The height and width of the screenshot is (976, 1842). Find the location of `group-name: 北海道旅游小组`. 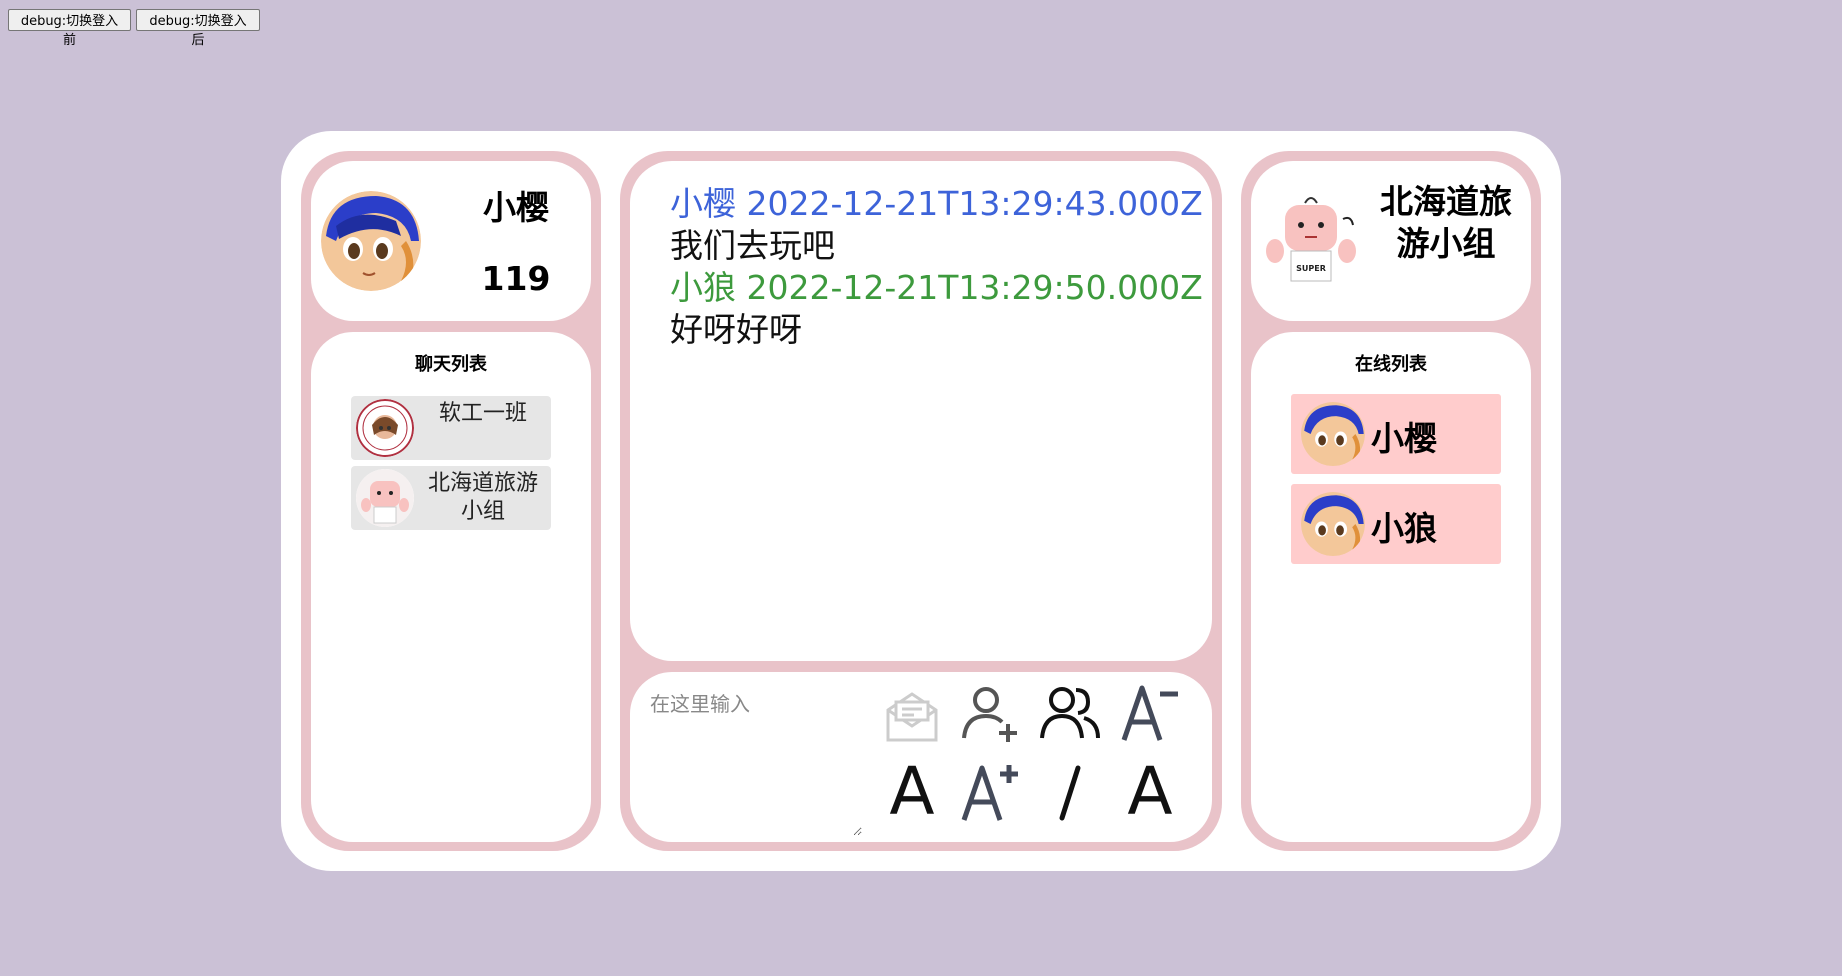

group-name: 北海道旅游小组 is located at coordinates (1446, 222).